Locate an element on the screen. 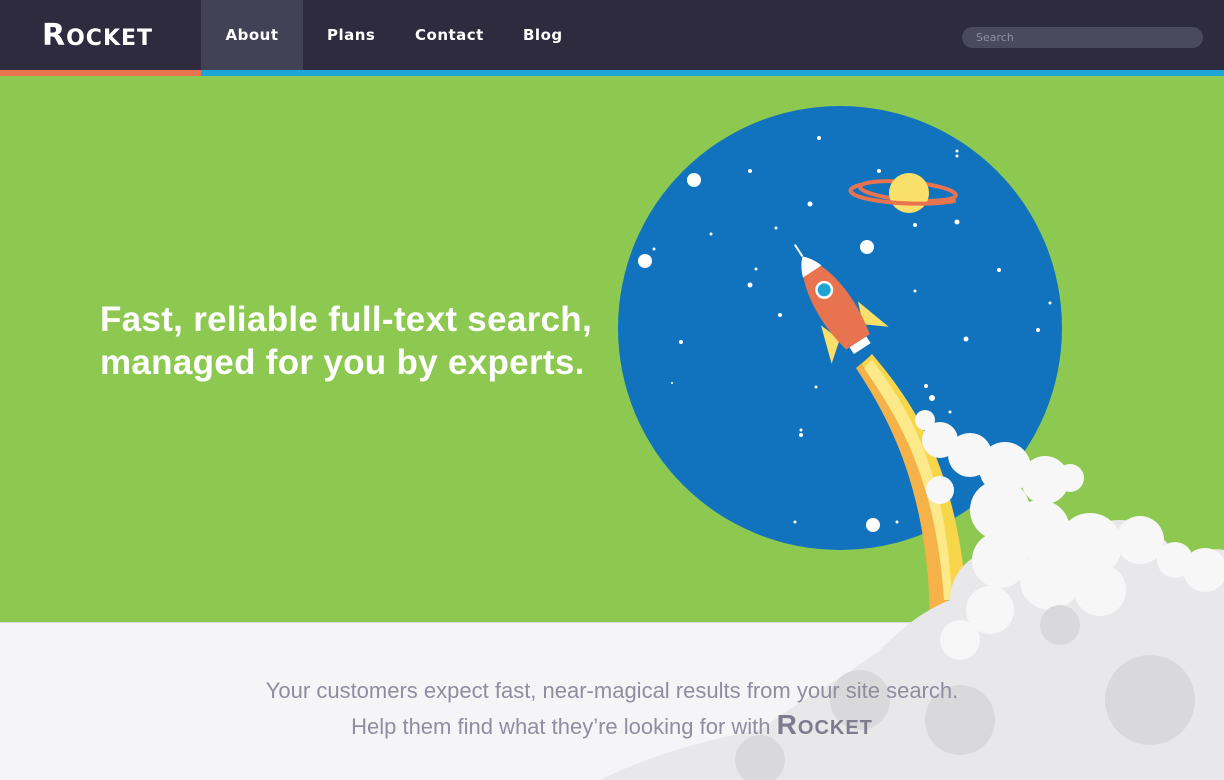 The width and height of the screenshot is (1224, 780). nav-link-contact: Contact is located at coordinates (445, 35).